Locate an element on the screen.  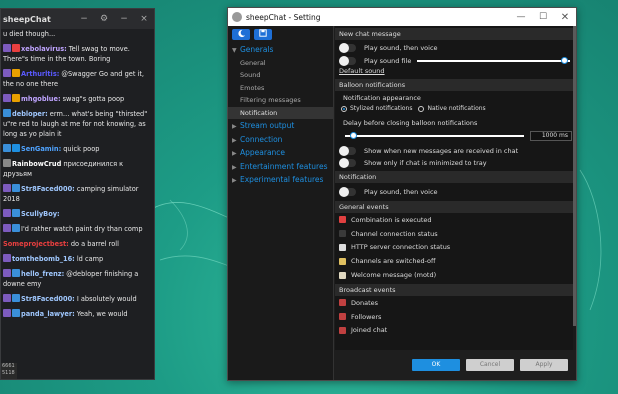
event-row: Followers is located at coordinates (455, 317).